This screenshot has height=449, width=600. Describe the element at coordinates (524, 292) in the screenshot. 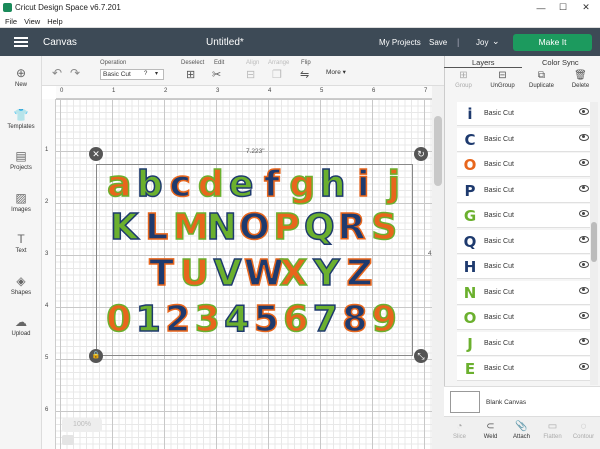

I see `layer-row: N Basic Cut` at that location.